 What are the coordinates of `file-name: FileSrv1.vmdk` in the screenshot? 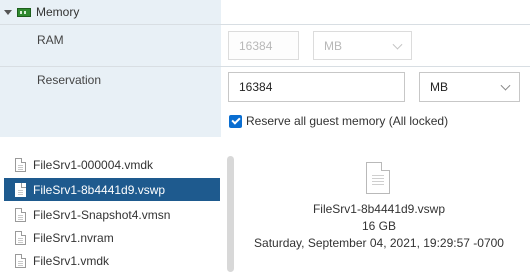 It's located at (71, 260).